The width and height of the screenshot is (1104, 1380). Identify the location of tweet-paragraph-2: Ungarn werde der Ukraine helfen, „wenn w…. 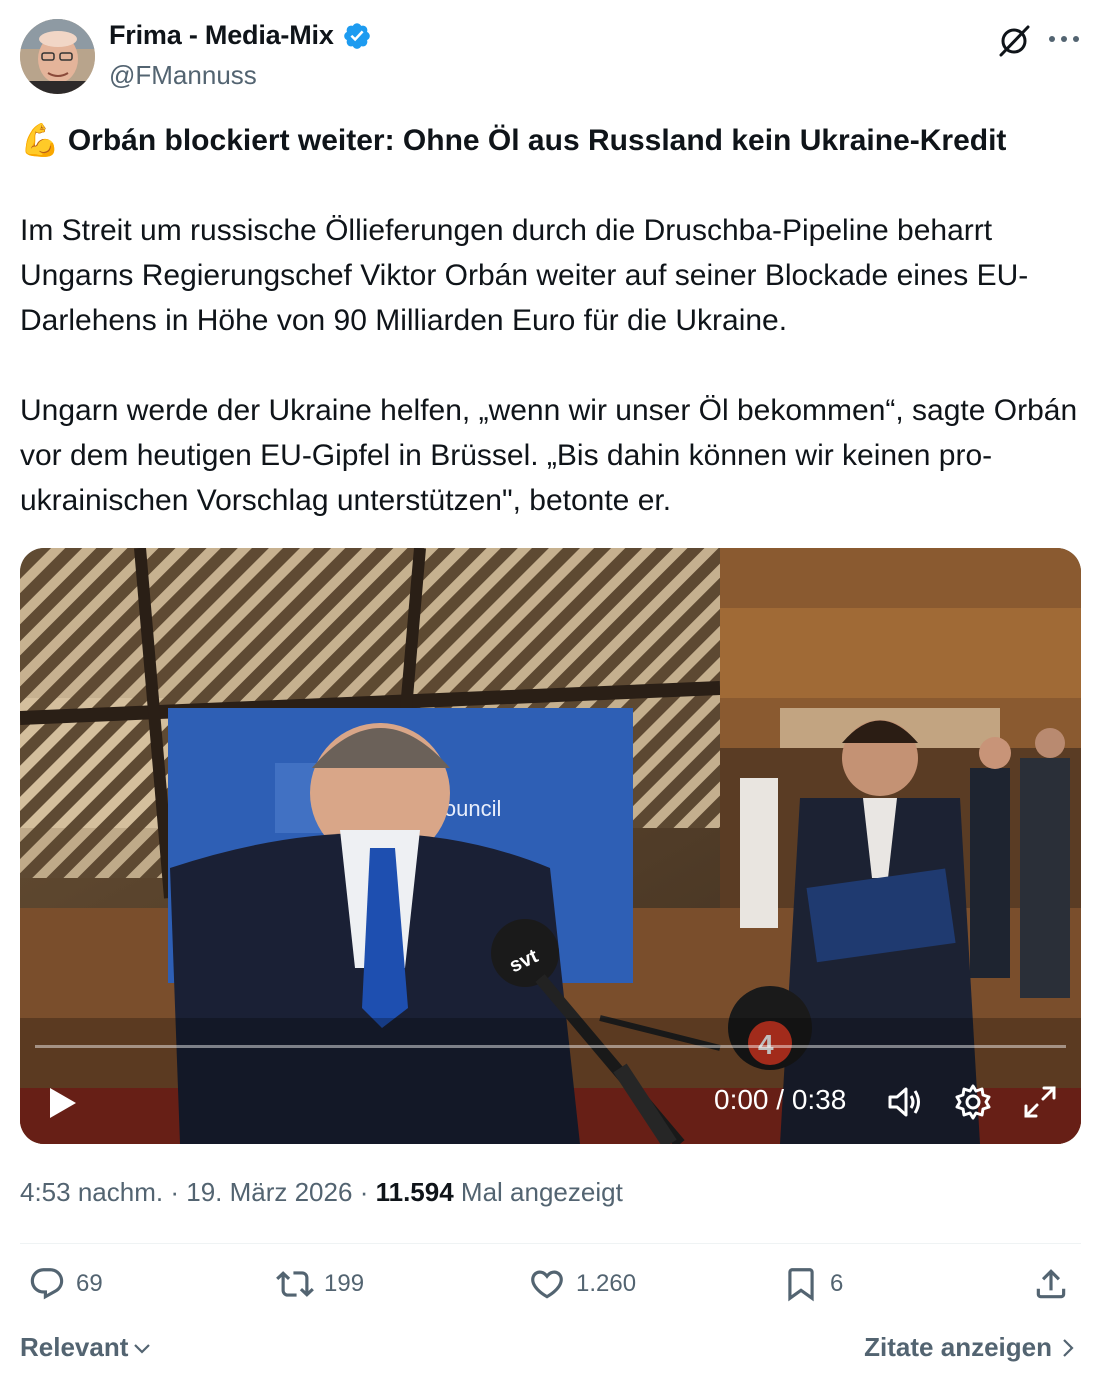
(549, 455).